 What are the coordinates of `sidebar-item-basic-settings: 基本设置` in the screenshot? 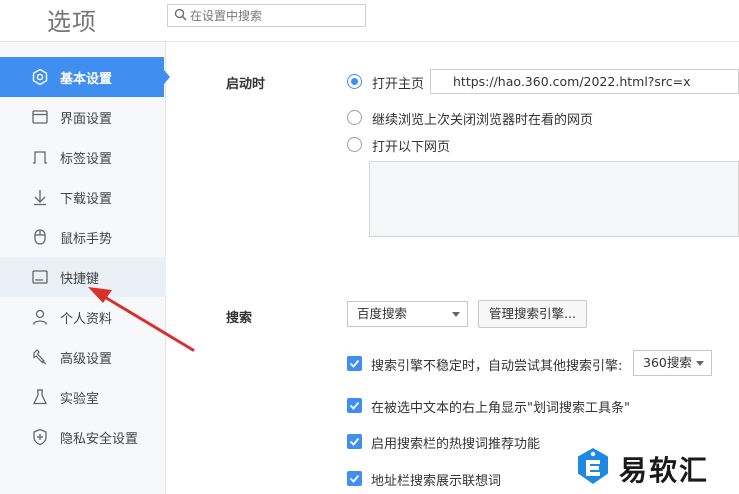 It's located at (85, 77).